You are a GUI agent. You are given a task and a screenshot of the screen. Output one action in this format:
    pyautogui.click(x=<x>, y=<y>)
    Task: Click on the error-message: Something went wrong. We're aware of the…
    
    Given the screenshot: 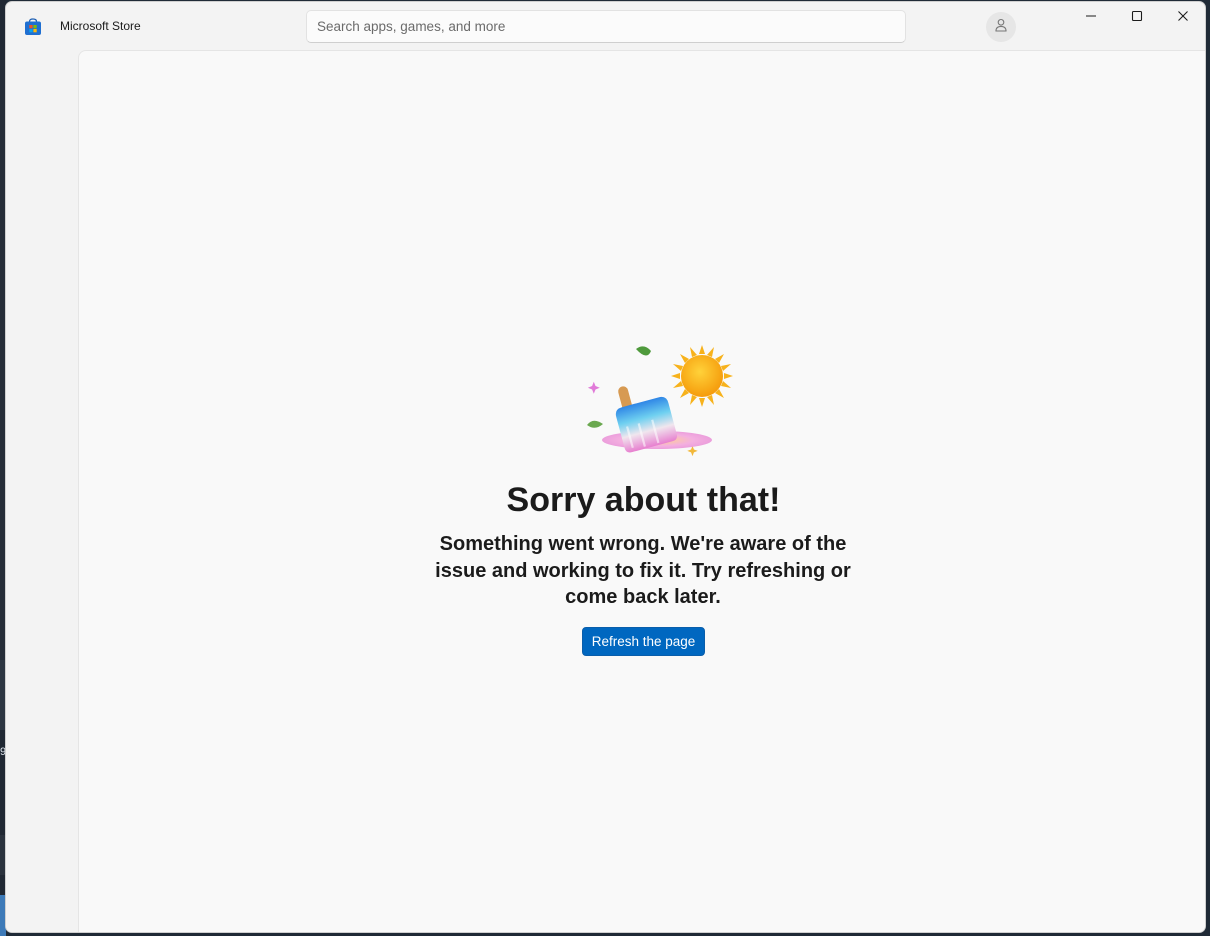 What is the action you would take?
    pyautogui.click(x=643, y=570)
    